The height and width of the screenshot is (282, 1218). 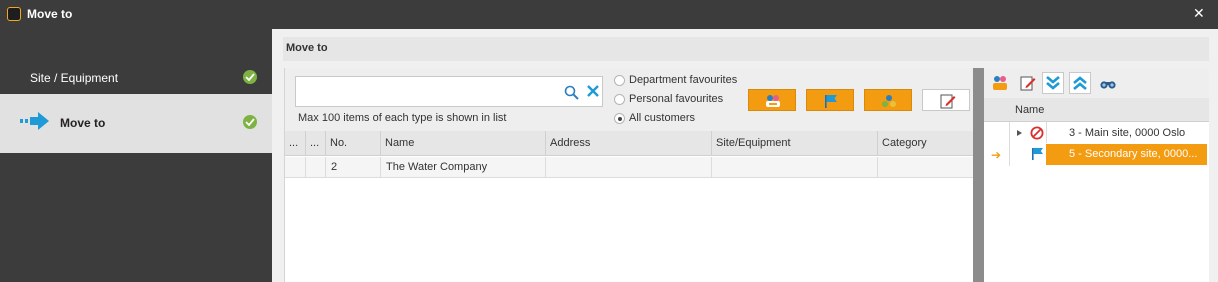 I want to click on group-icon, so click(x=889, y=101).